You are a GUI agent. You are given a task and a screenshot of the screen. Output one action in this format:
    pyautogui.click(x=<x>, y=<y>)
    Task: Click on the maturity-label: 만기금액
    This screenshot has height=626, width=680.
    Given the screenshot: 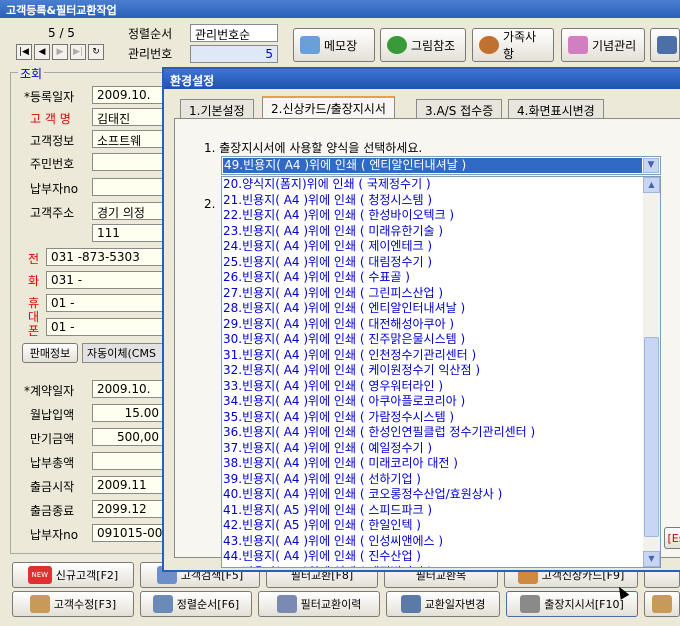 What is the action you would take?
    pyautogui.click(x=52, y=439)
    